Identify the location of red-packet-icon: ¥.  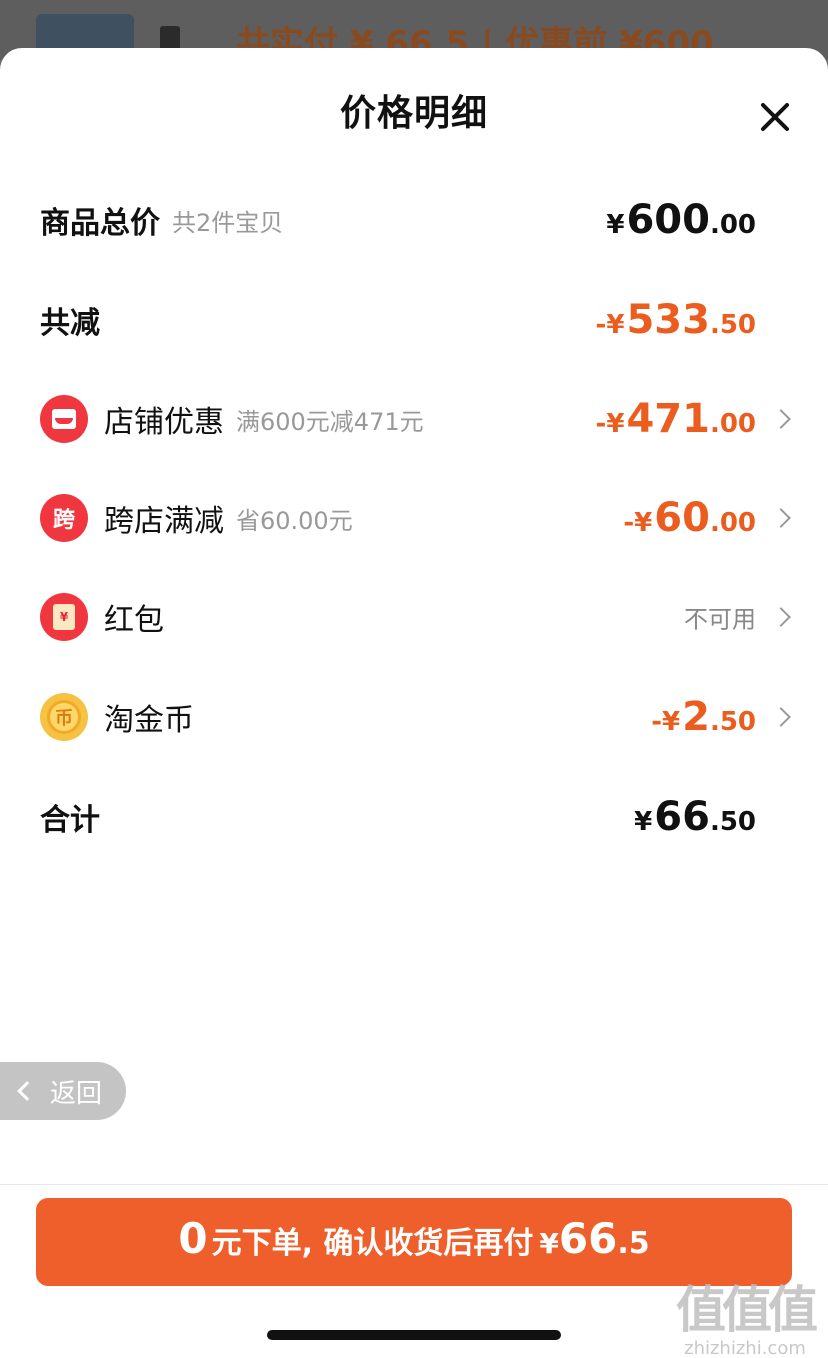
(64, 617).